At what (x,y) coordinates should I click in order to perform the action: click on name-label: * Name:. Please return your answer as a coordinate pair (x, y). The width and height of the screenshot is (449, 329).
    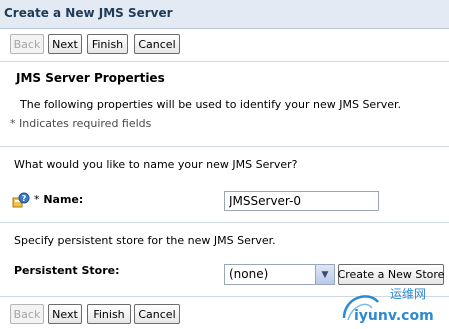
    Looking at the image, I should click on (58, 199).